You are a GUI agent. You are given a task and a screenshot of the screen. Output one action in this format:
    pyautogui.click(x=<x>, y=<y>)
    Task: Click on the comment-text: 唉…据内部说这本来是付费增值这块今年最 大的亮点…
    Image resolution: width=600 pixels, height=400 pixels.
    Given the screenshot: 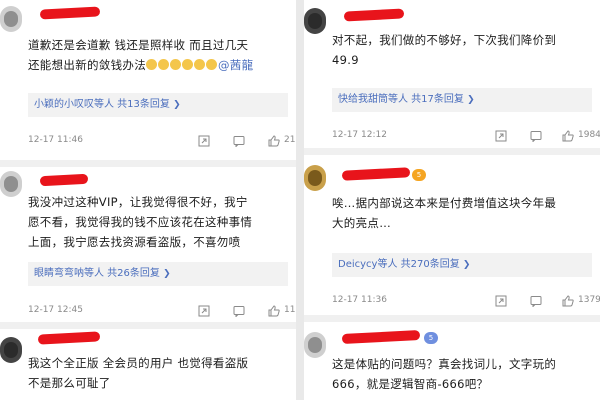 What is the action you would take?
    pyautogui.click(x=461, y=213)
    